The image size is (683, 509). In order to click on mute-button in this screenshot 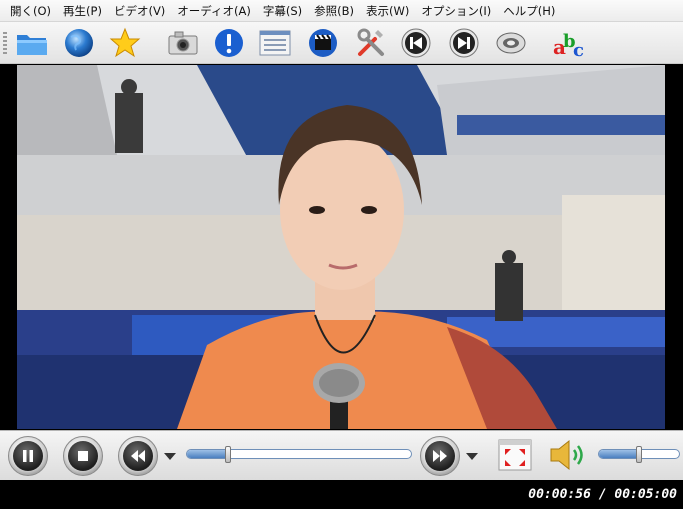, I will do `click(568, 455)`.